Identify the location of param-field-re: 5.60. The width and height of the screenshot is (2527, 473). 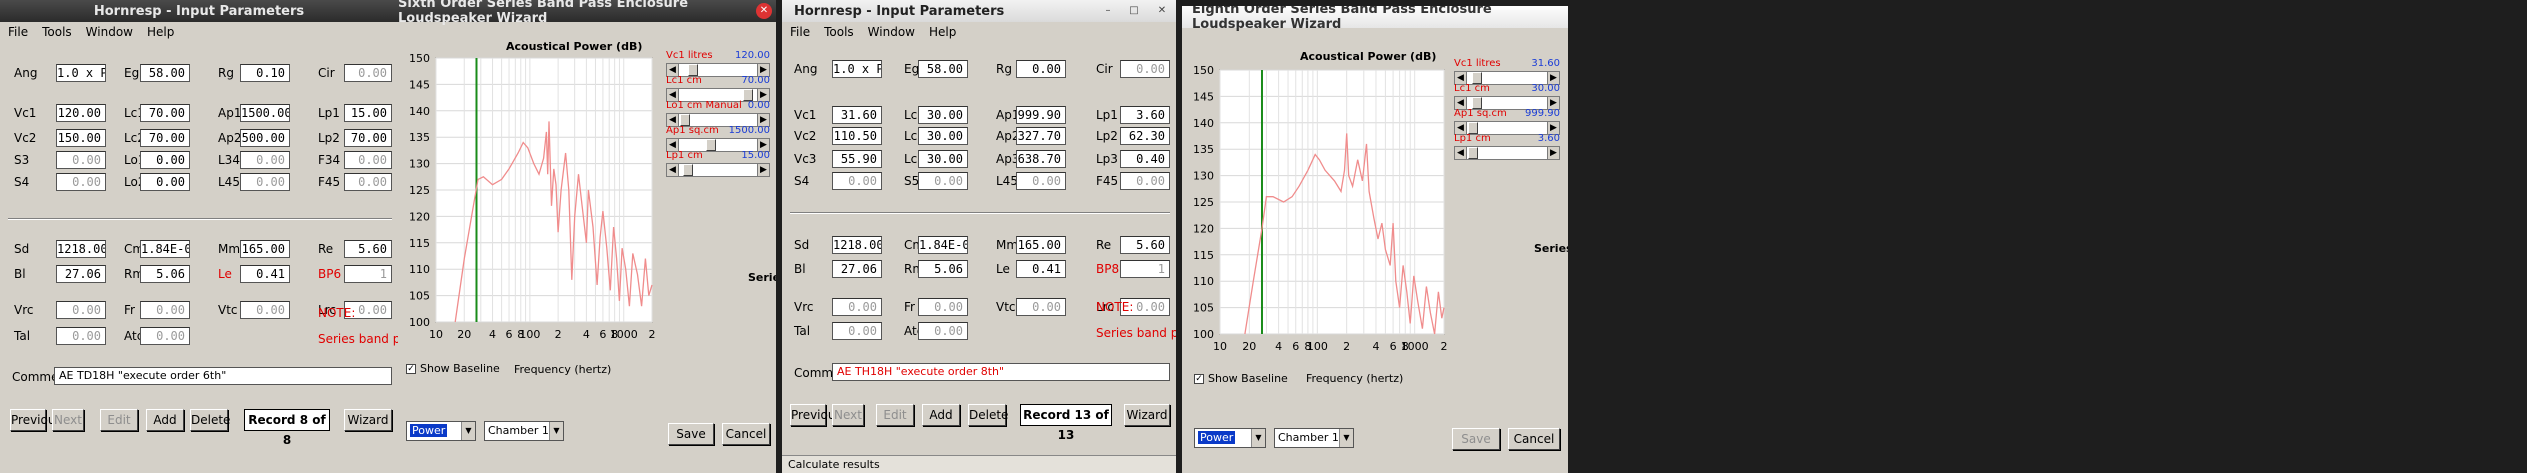
(368, 249).